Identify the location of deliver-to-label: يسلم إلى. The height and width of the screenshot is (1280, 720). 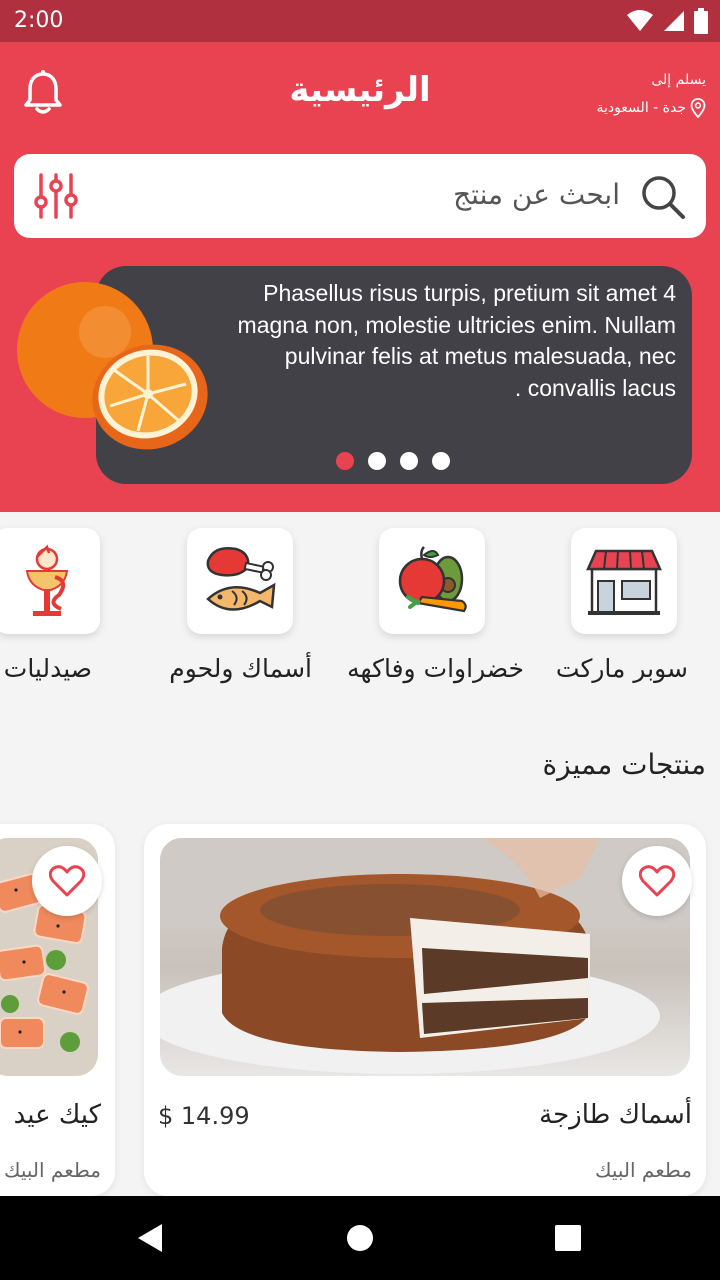
(678, 80).